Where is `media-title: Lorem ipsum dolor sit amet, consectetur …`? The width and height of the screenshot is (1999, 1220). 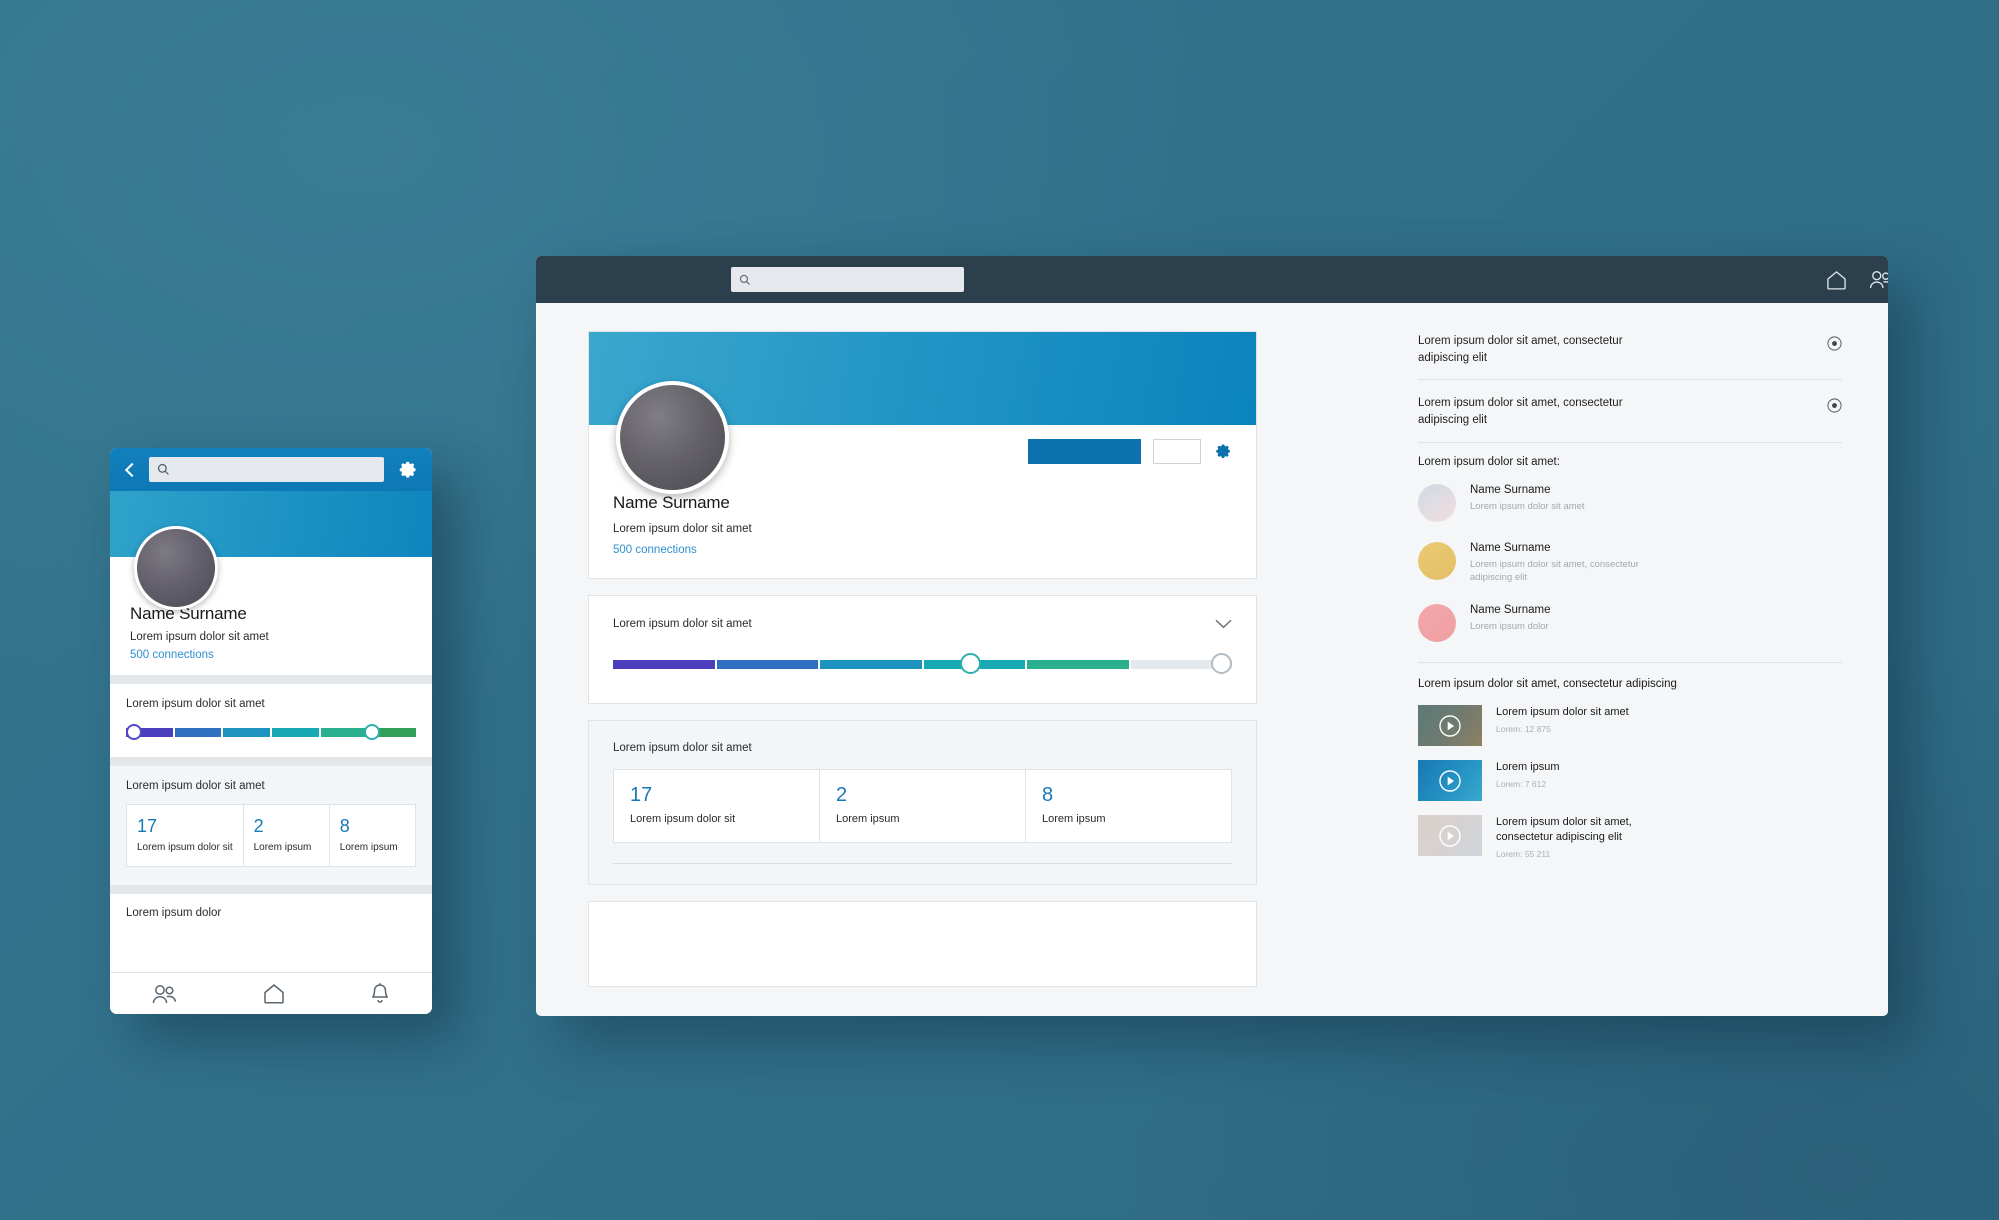
media-title: Lorem ipsum dolor sit amet, consectetur … is located at coordinates (1564, 830).